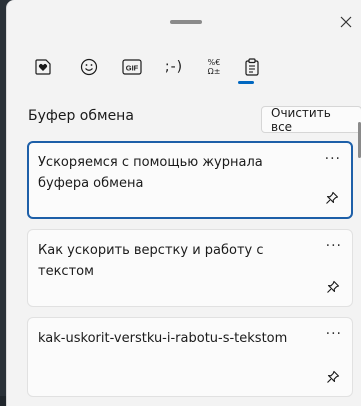 Image resolution: width=361 pixels, height=406 pixels. I want to click on symbols-icon: %€ Ω±, so click(214, 67).